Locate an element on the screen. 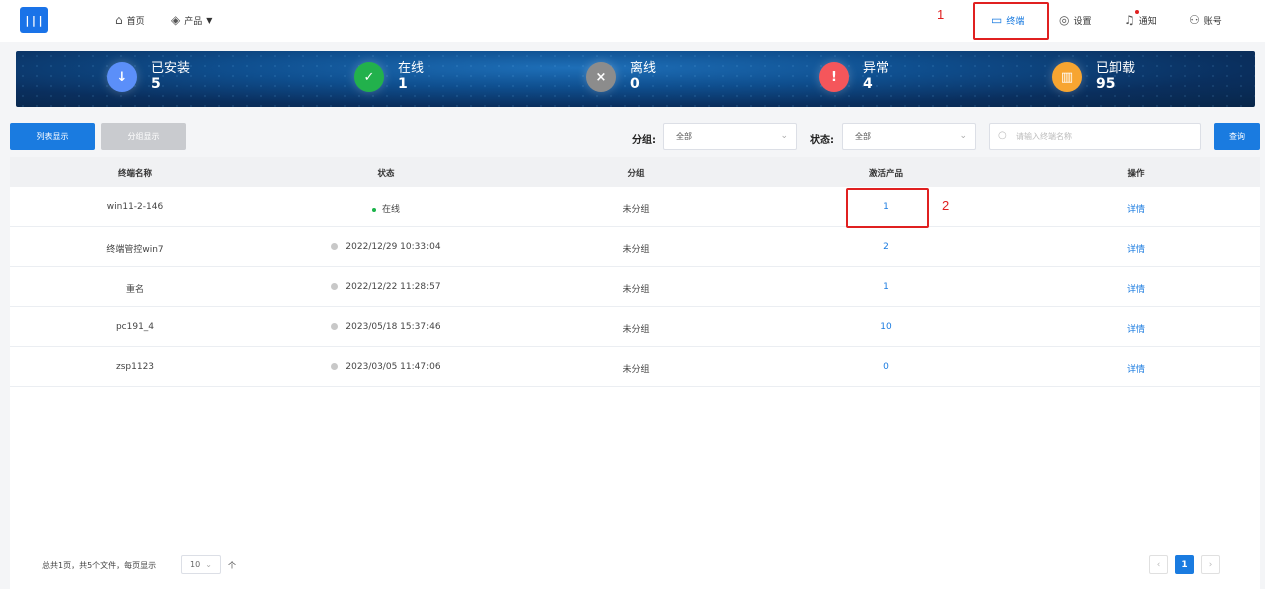 The height and width of the screenshot is (589, 1265). terminal-name: pc191_4 is located at coordinates (135, 327).